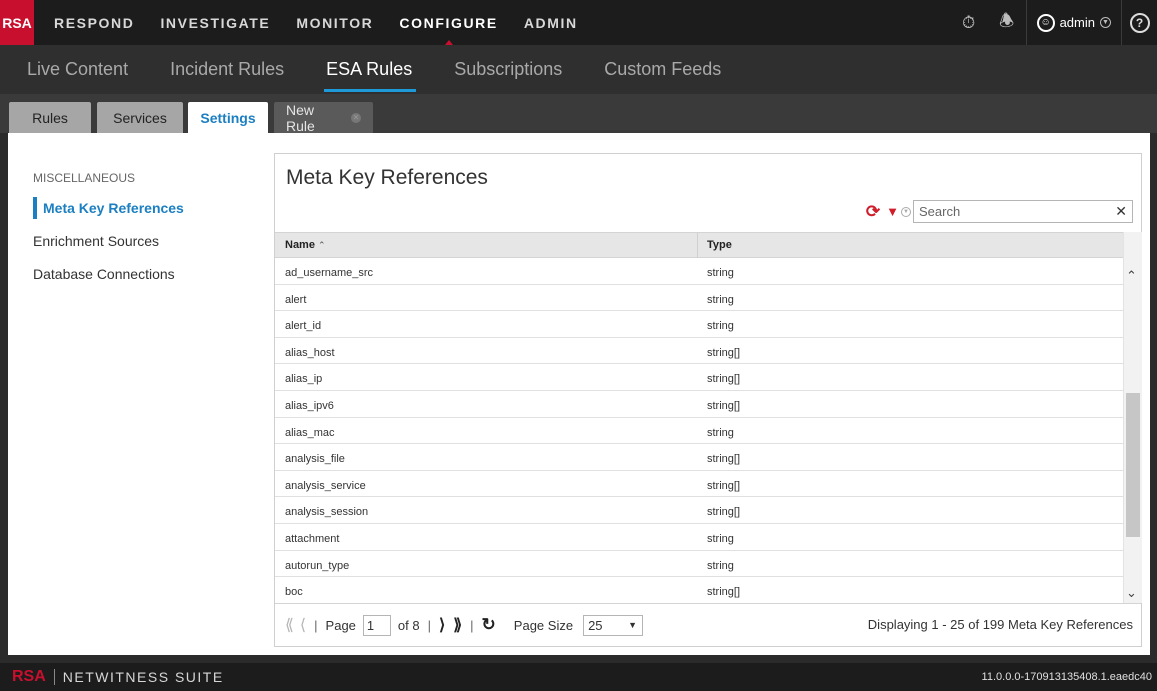  I want to click on next-page-icon: ⟩, so click(442, 625).